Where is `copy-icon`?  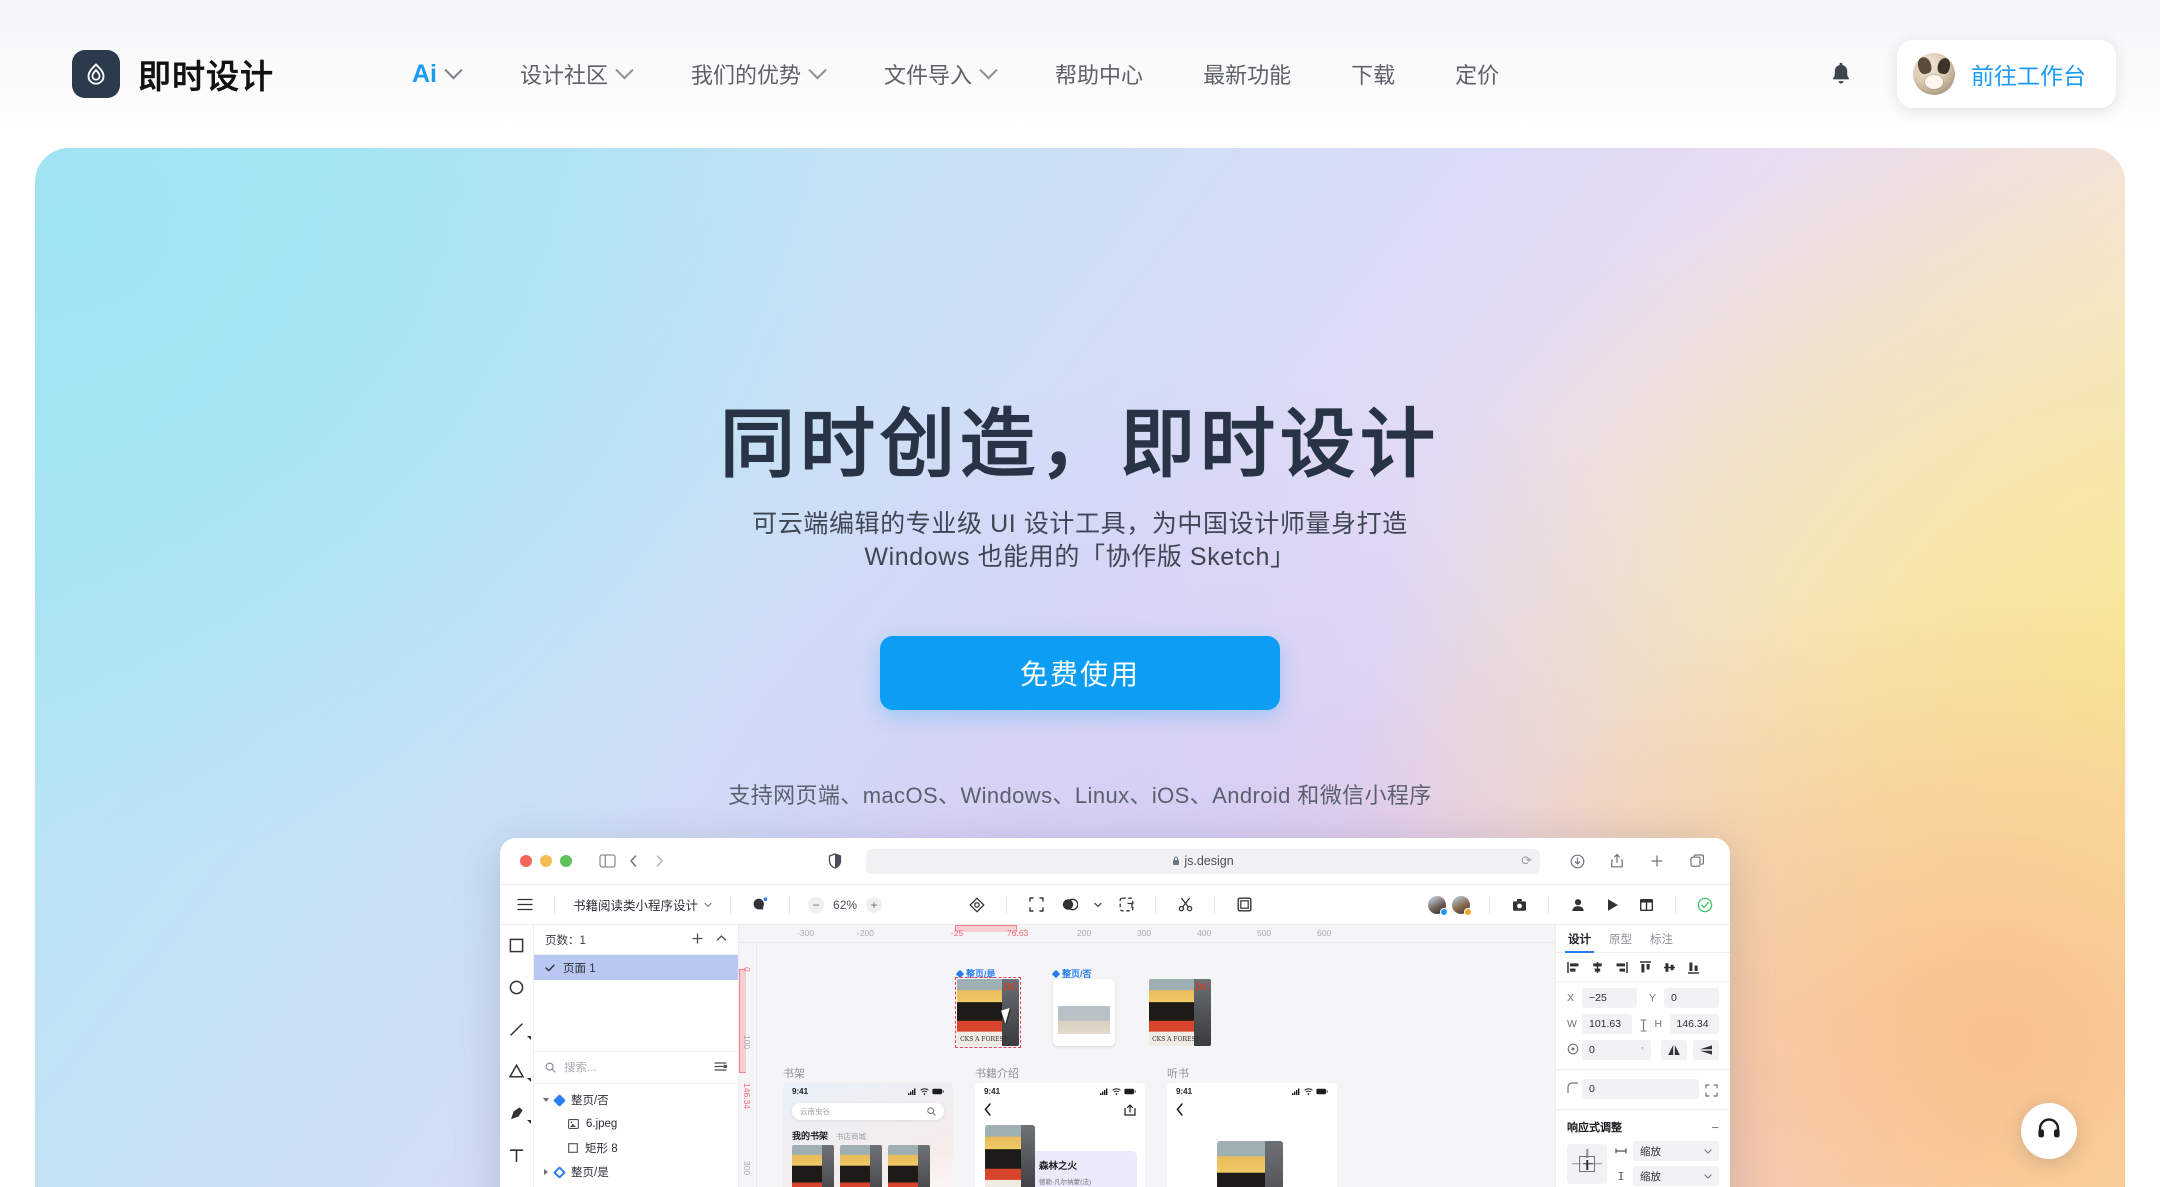 copy-icon is located at coordinates (1697, 861).